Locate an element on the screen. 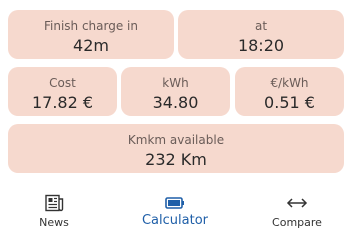  finish-time-value: 18:20 is located at coordinates (261, 45).